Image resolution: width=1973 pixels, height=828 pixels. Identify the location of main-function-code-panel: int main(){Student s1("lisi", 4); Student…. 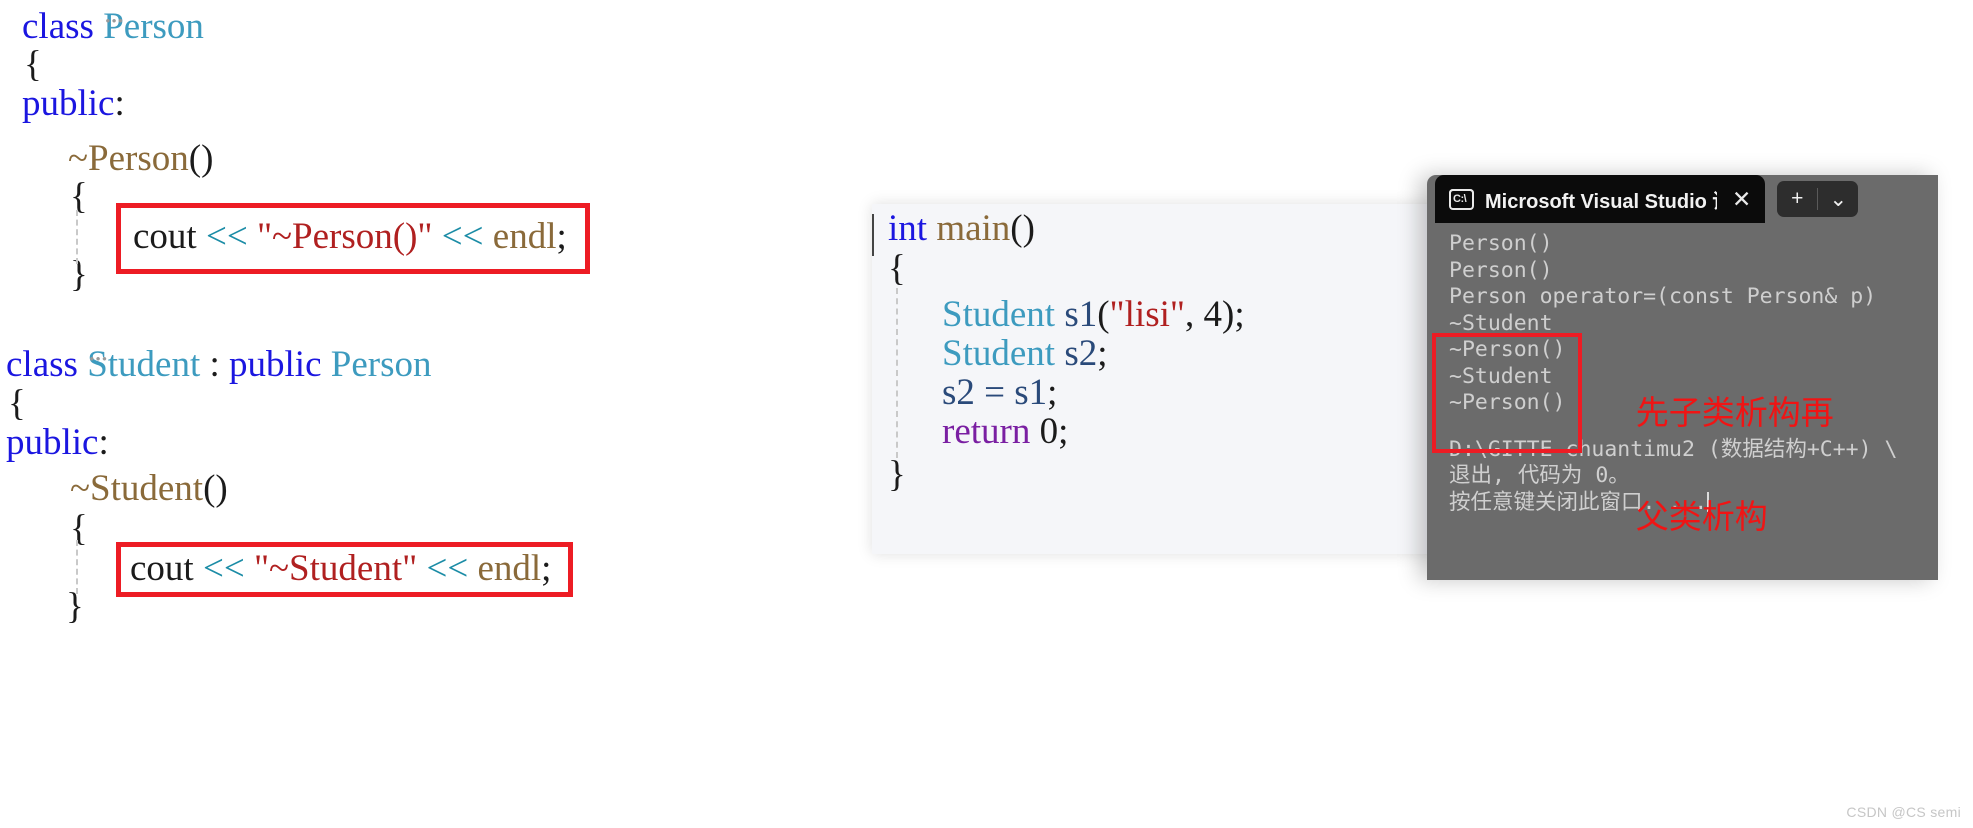
(1182, 379).